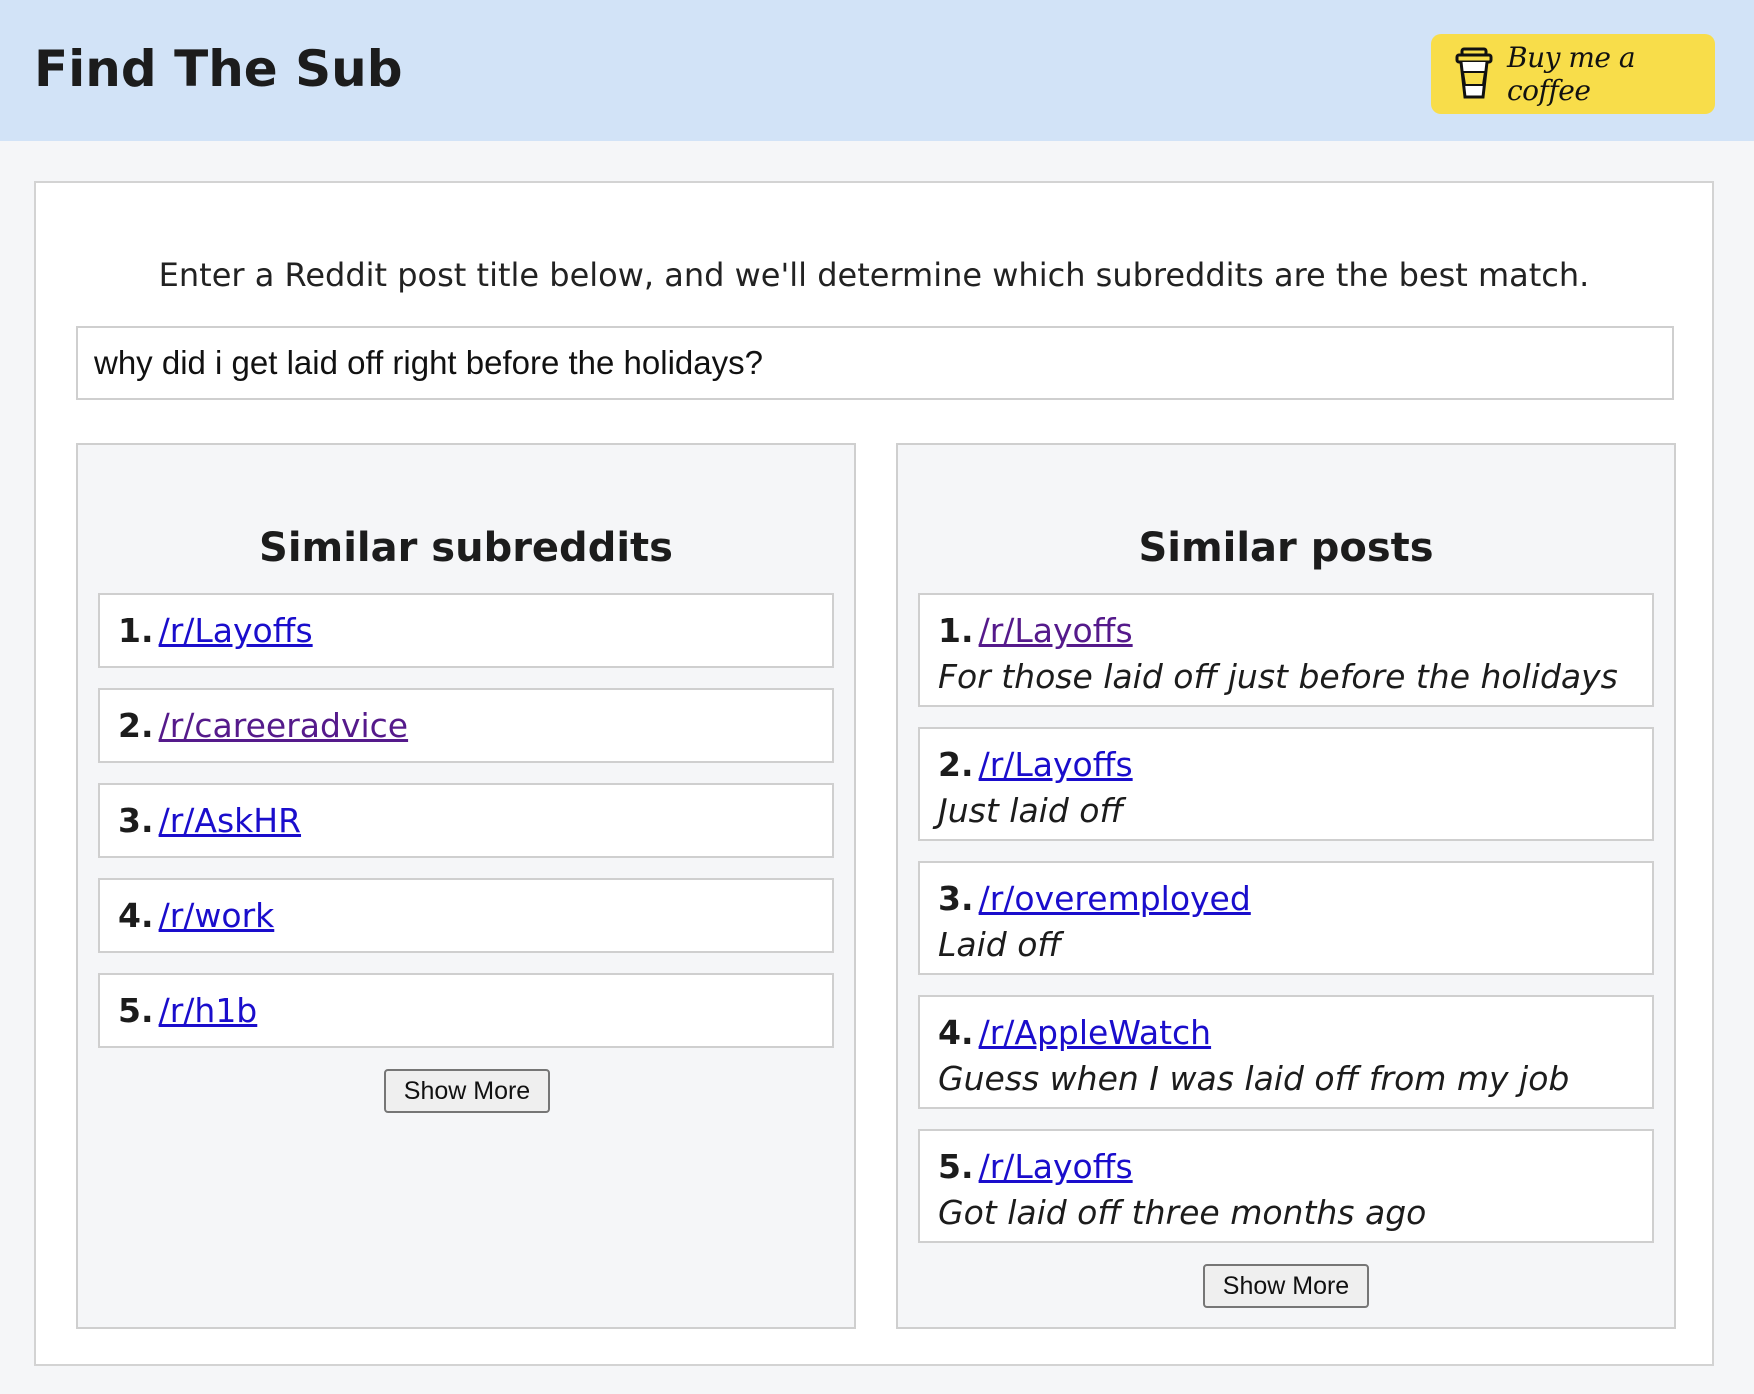  Describe the element at coordinates (466, 1010) in the screenshot. I see `subreddit-item: 5. /r/h1b` at that location.